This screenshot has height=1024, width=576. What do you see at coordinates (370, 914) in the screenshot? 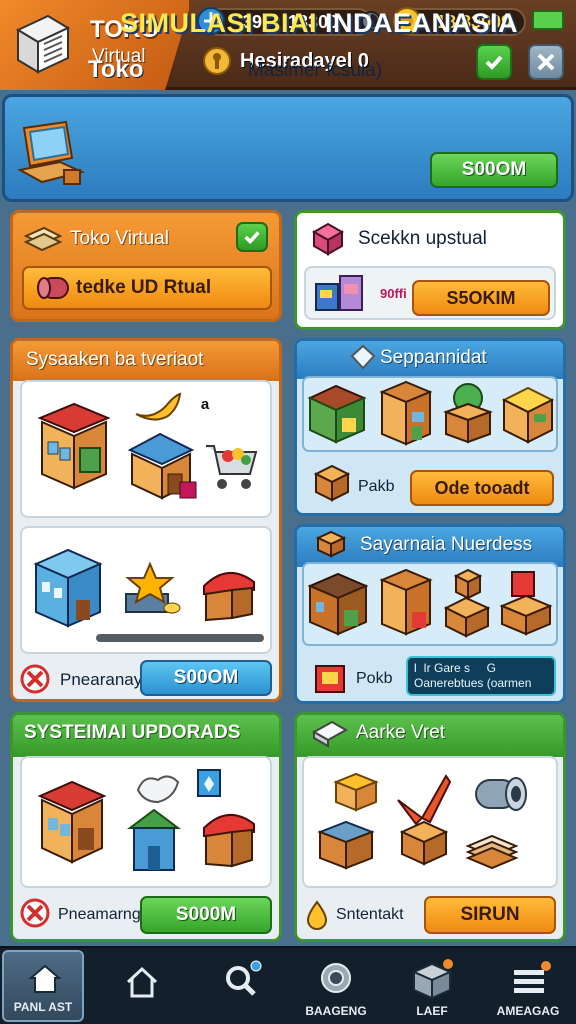
I see `aarke-vret-footer-label: Sntentakt` at bounding box center [370, 914].